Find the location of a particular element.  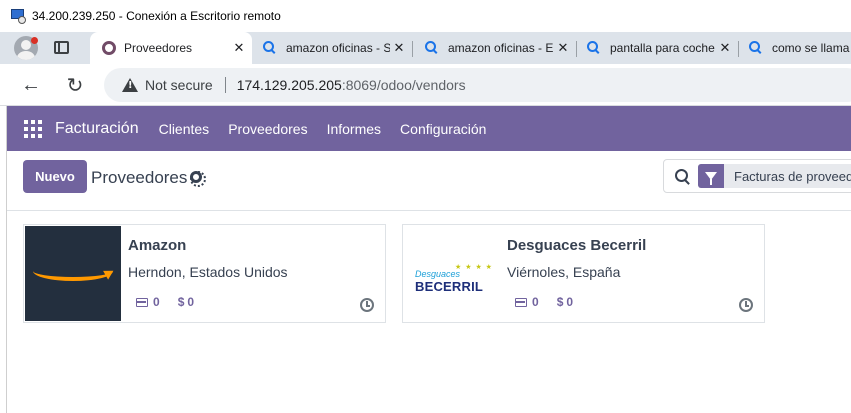

tab-como-se-llama: como se llama is located at coordinates (794, 48).